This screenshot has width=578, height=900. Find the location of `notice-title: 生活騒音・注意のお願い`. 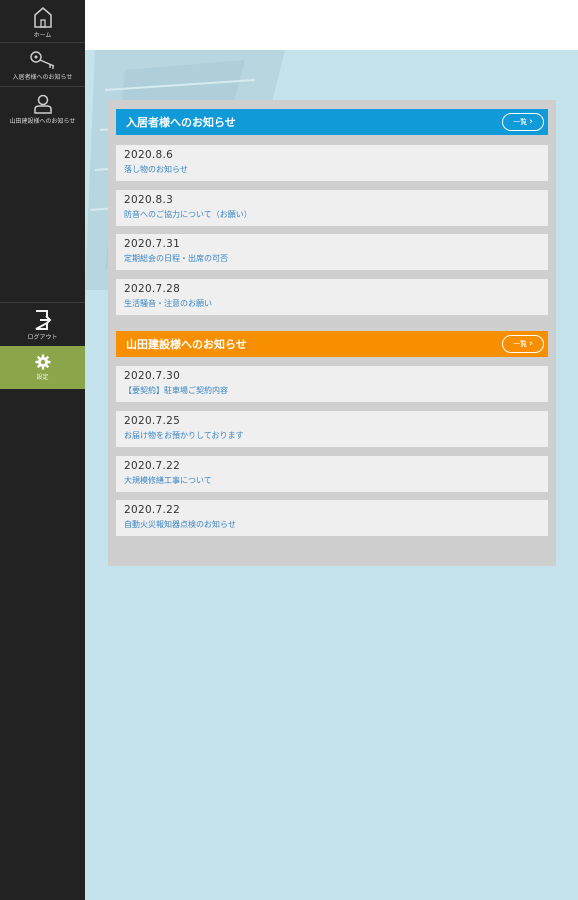

notice-title: 生活騒音・注意のお願い is located at coordinates (332, 304).